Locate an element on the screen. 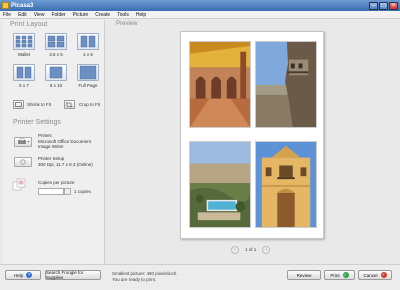 This screenshot has height=290, width=400. layout-3x5-button is located at coordinates (56, 41).